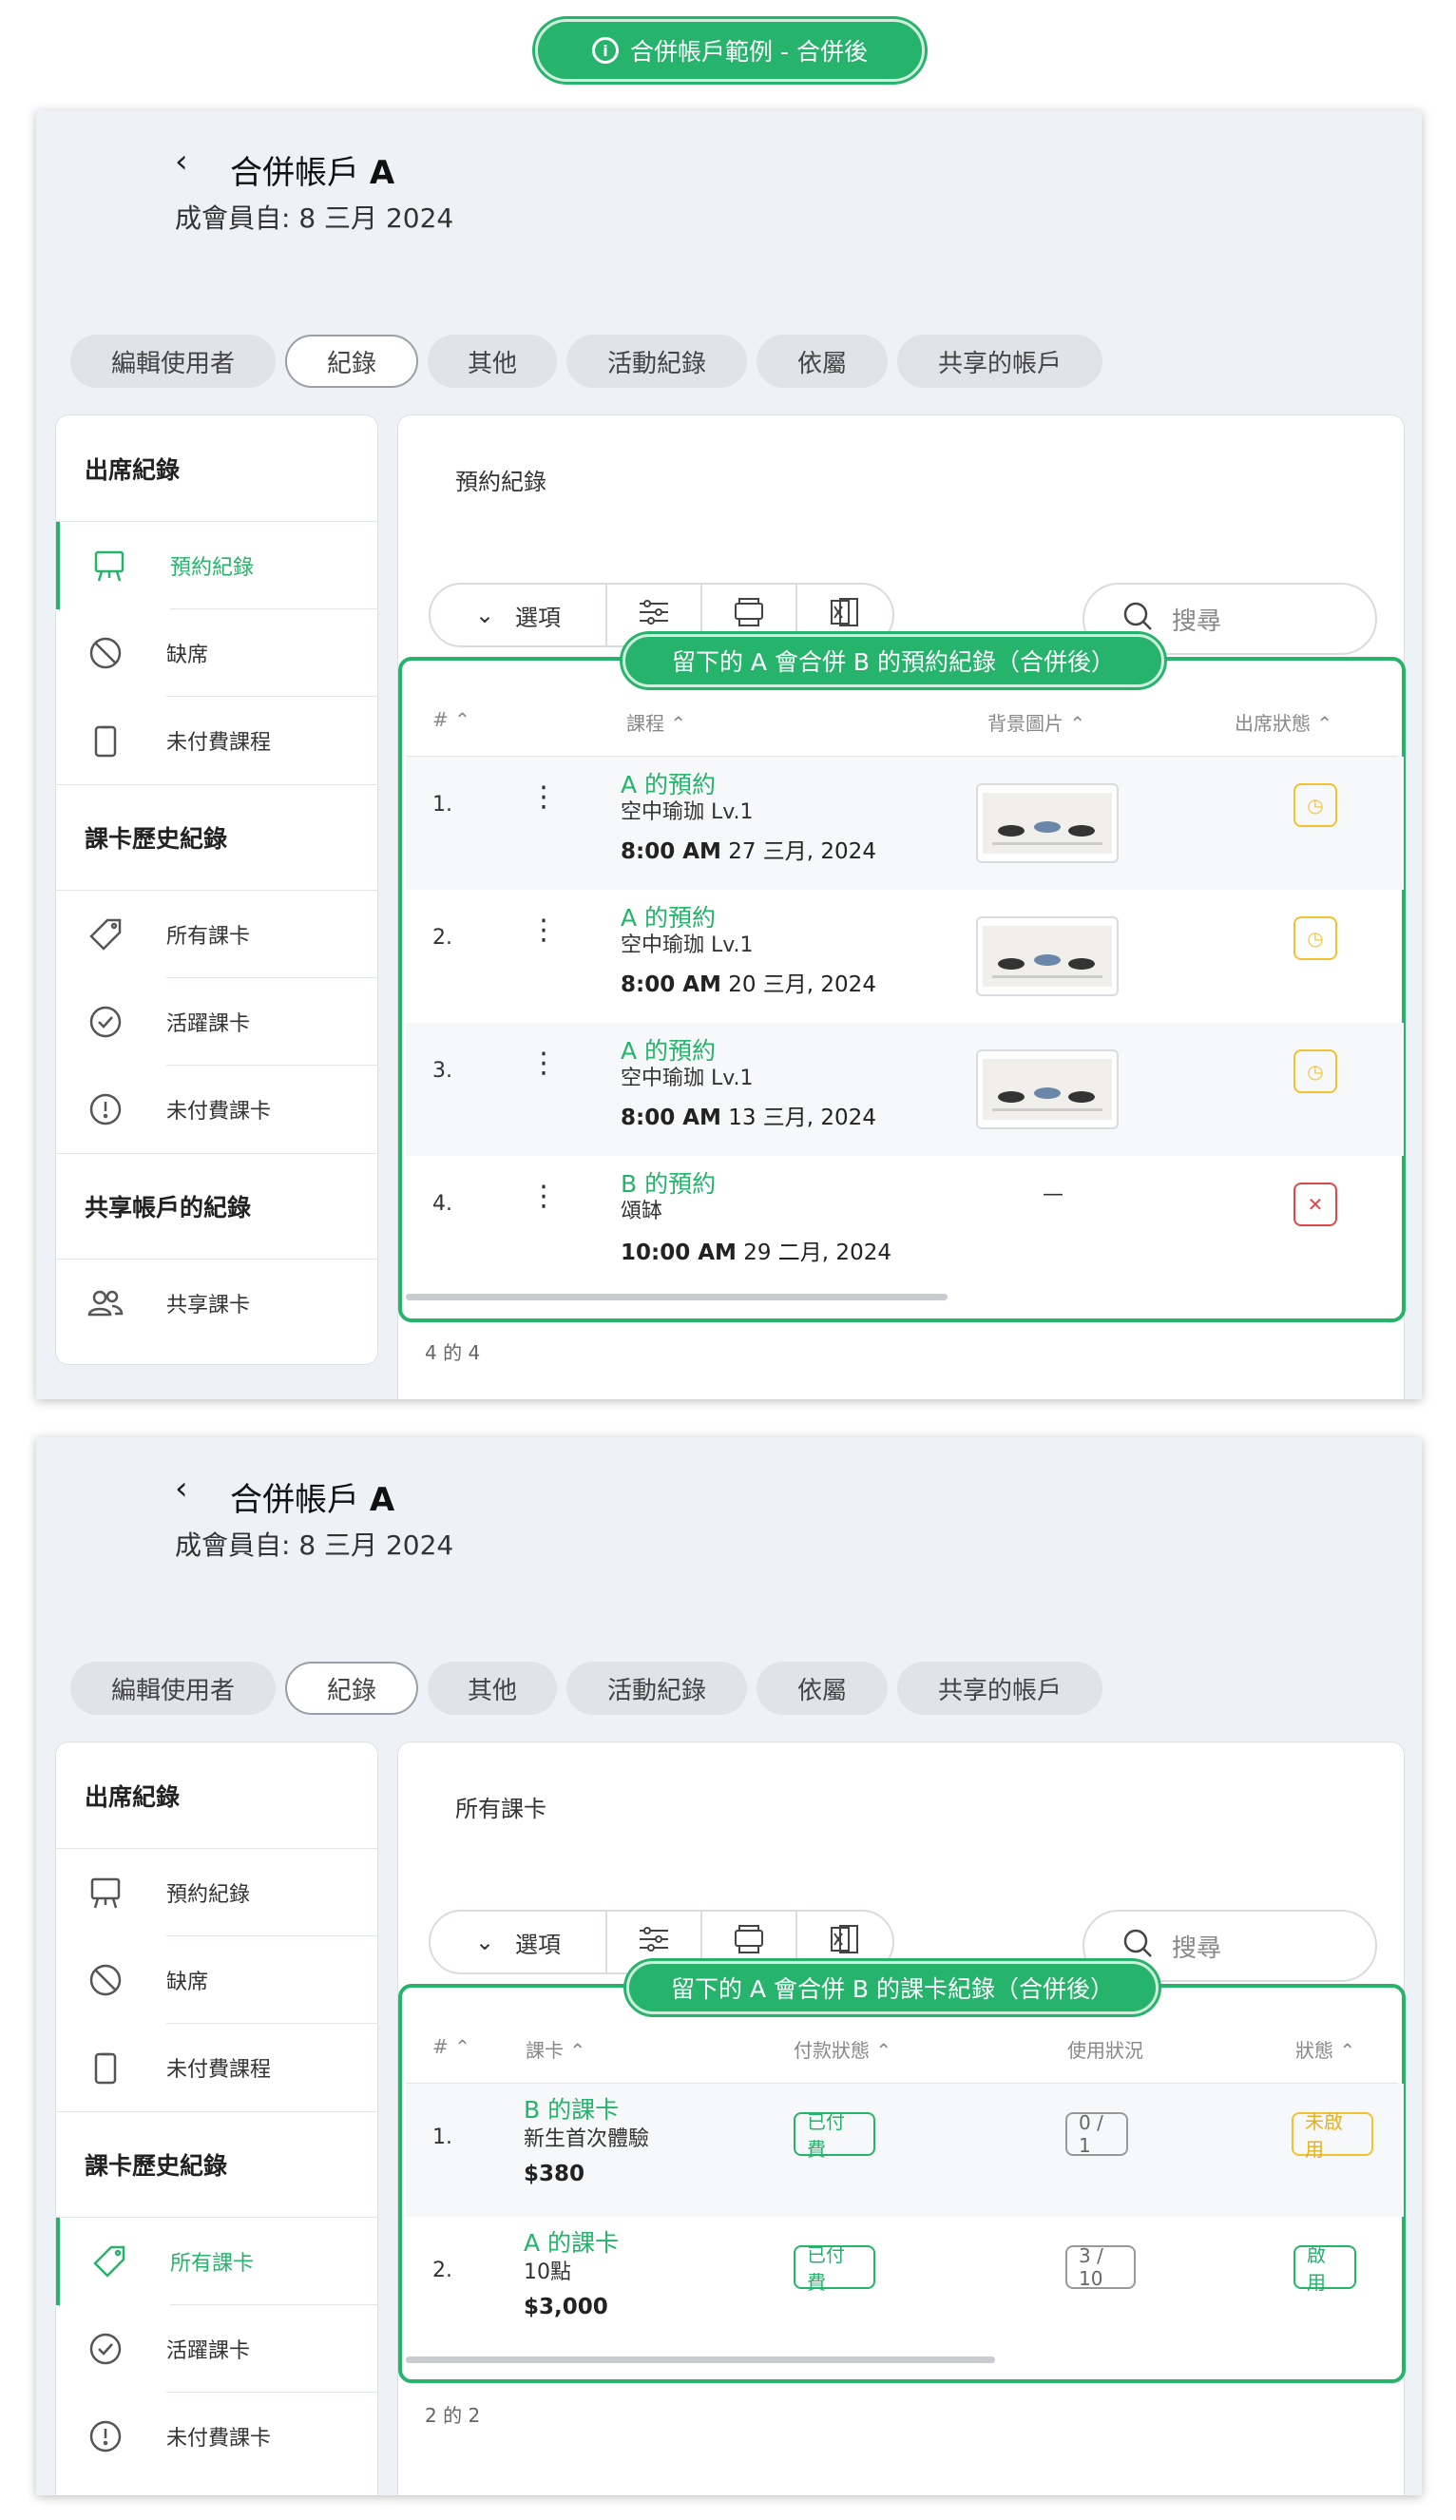 Image resolution: width=1456 pixels, height=2520 pixels. Describe the element at coordinates (555, 2049) in the screenshot. I see `col-card: 課卡 ⌃` at that location.